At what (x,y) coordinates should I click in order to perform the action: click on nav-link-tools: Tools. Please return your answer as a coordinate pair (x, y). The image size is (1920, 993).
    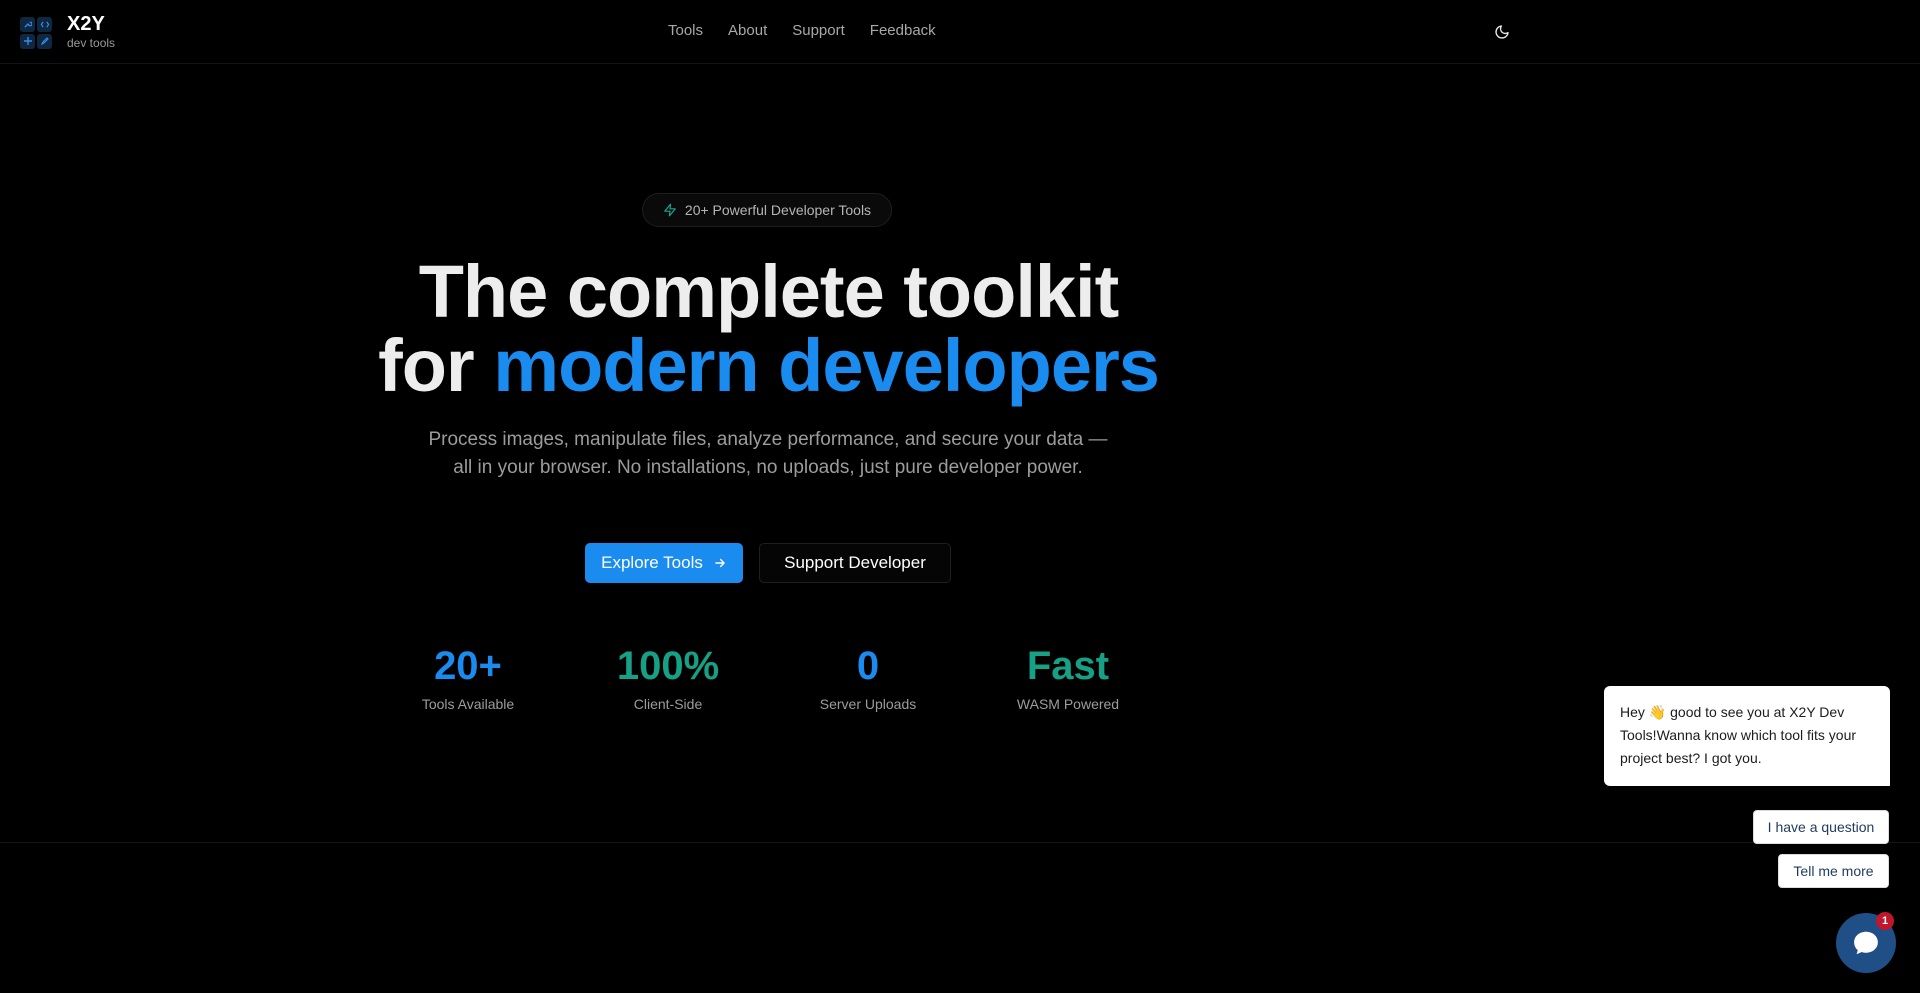
    Looking at the image, I should click on (685, 30).